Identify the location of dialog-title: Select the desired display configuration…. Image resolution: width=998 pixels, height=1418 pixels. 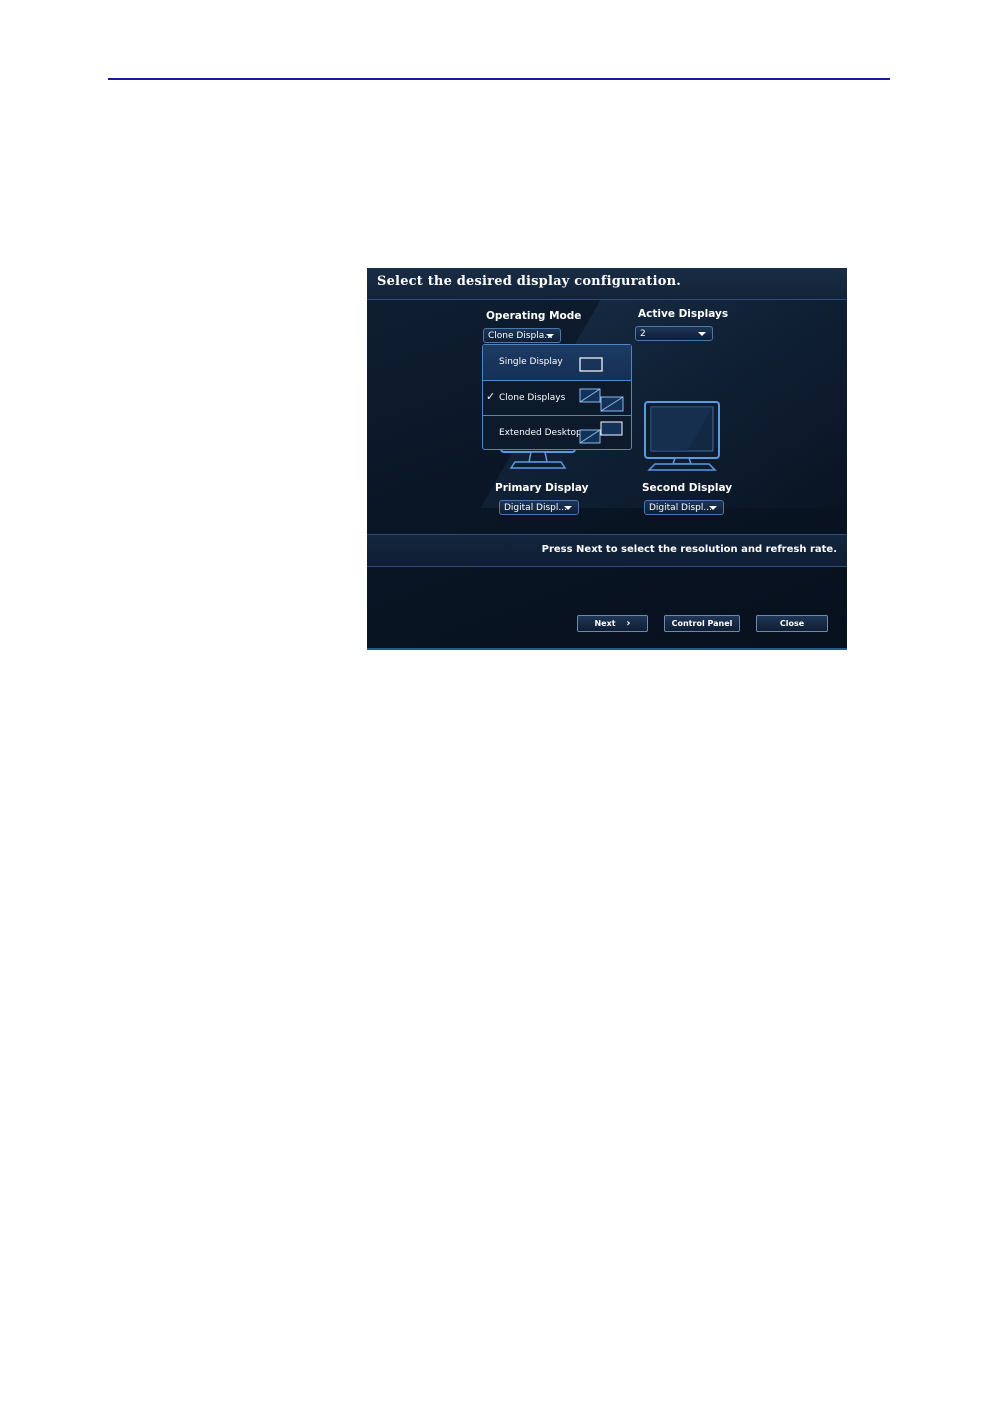
(529, 281).